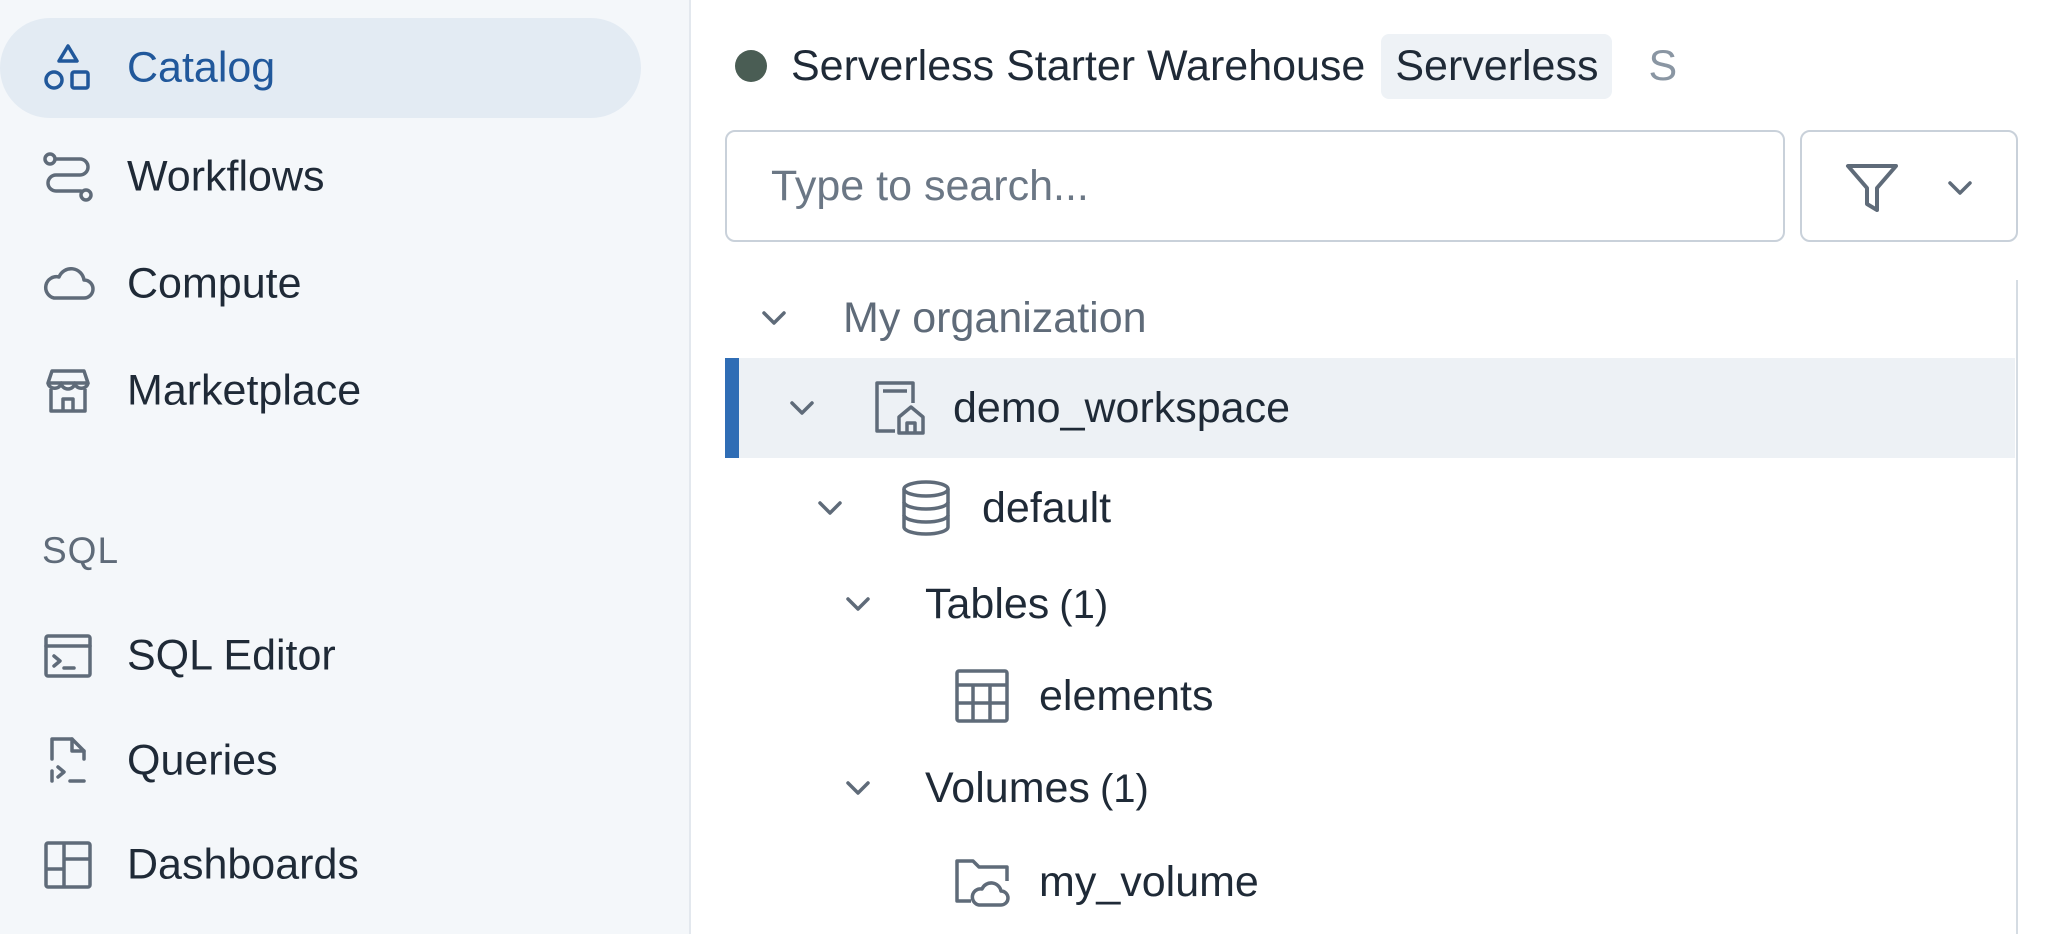 The image size is (2047, 934). What do you see at coordinates (68, 177) in the screenshot?
I see `workflows-icon` at bounding box center [68, 177].